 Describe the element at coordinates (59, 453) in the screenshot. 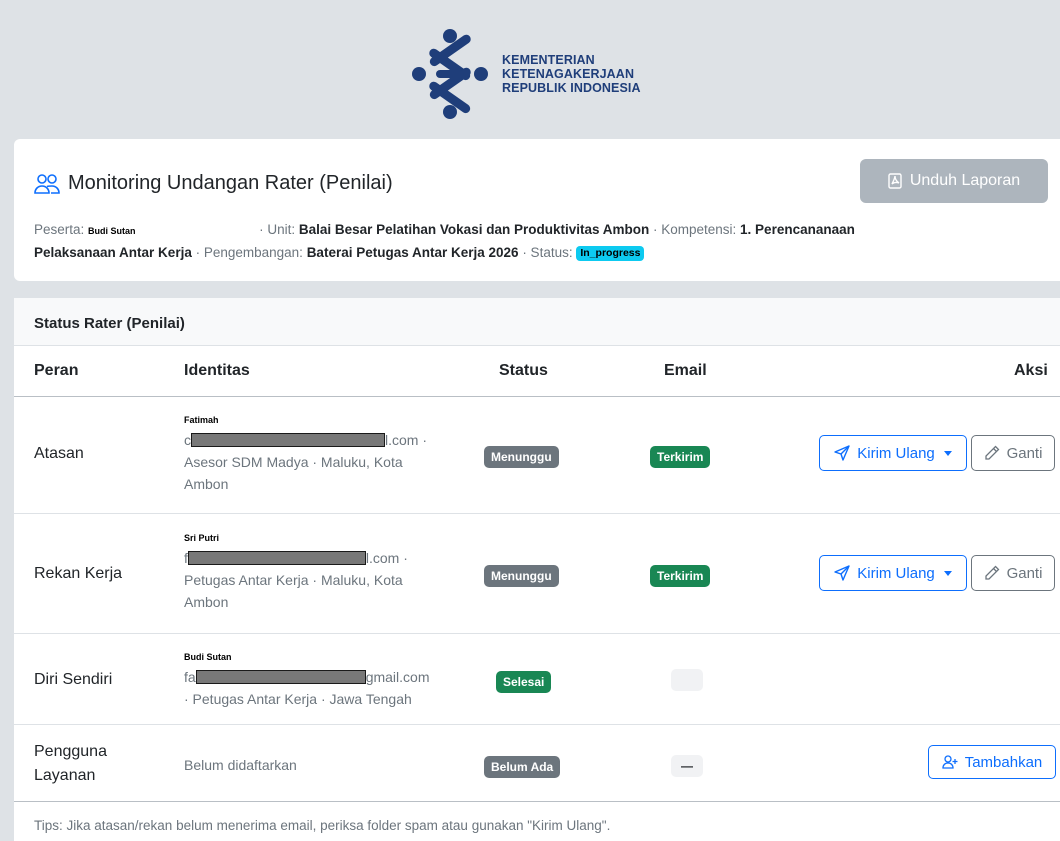

I see `row-role: Atasan` at that location.